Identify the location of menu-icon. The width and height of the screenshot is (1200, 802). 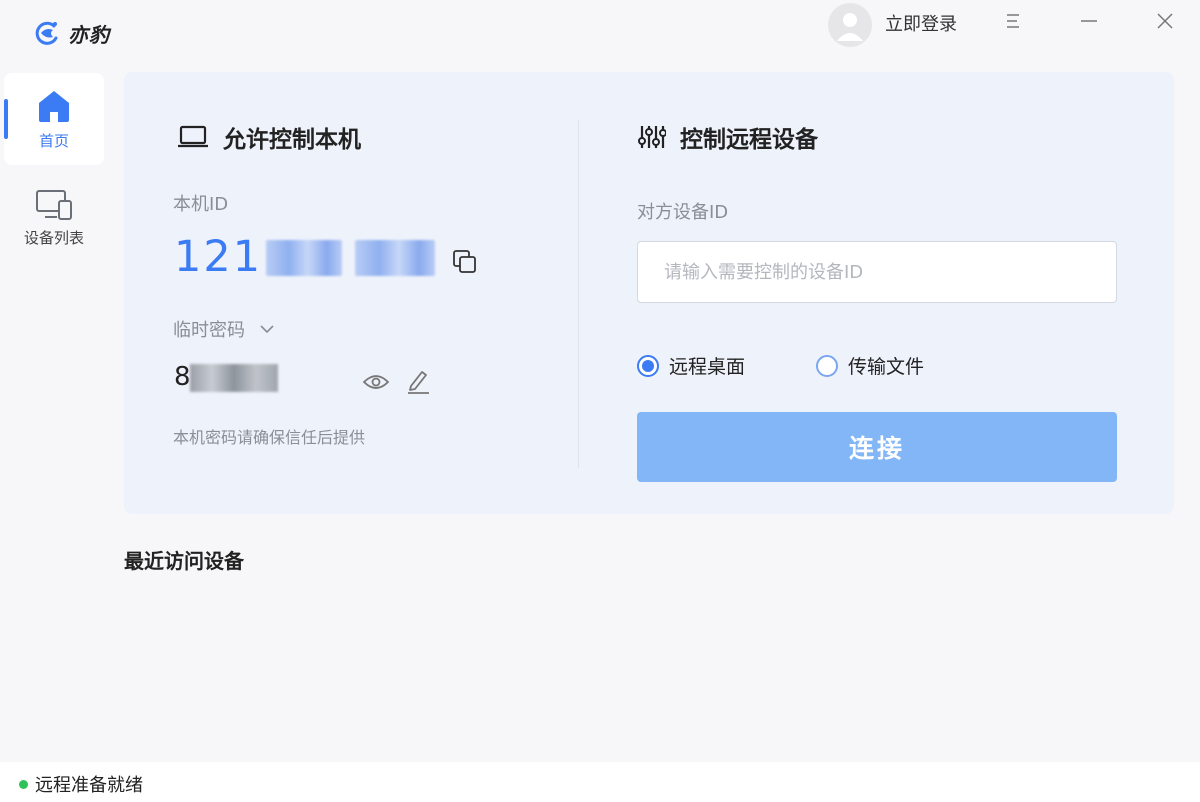
(1013, 21).